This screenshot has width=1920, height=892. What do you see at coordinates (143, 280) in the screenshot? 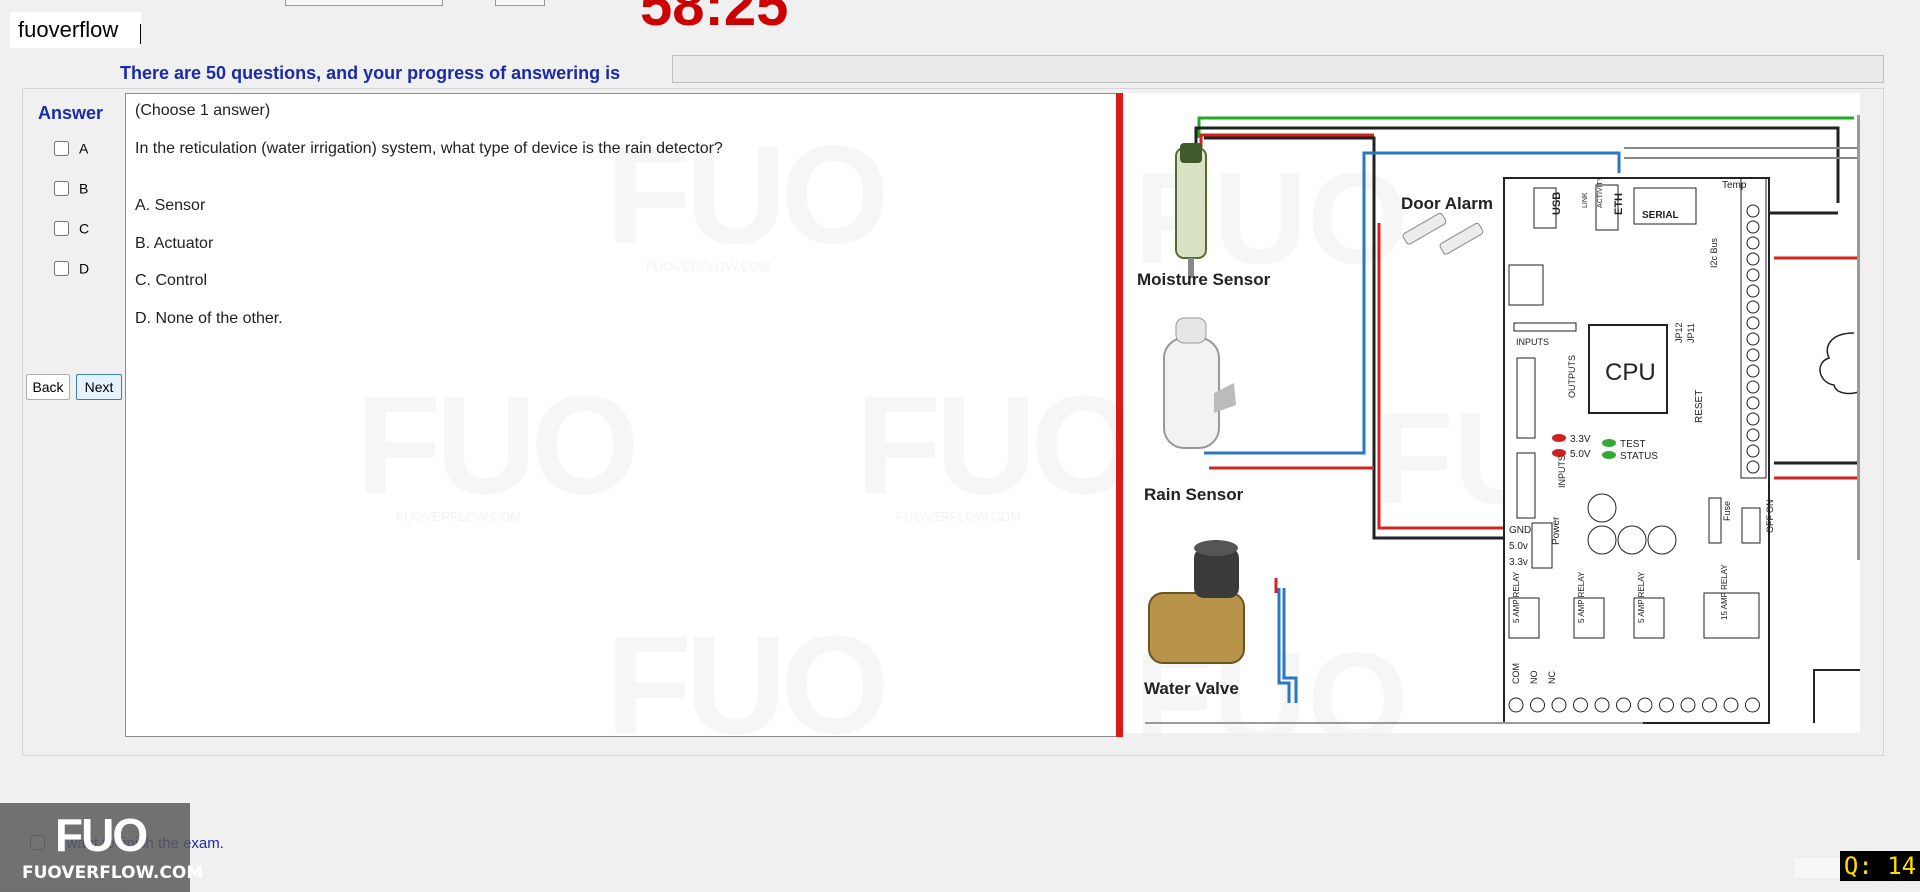
I see `choice-letter: C.` at bounding box center [143, 280].